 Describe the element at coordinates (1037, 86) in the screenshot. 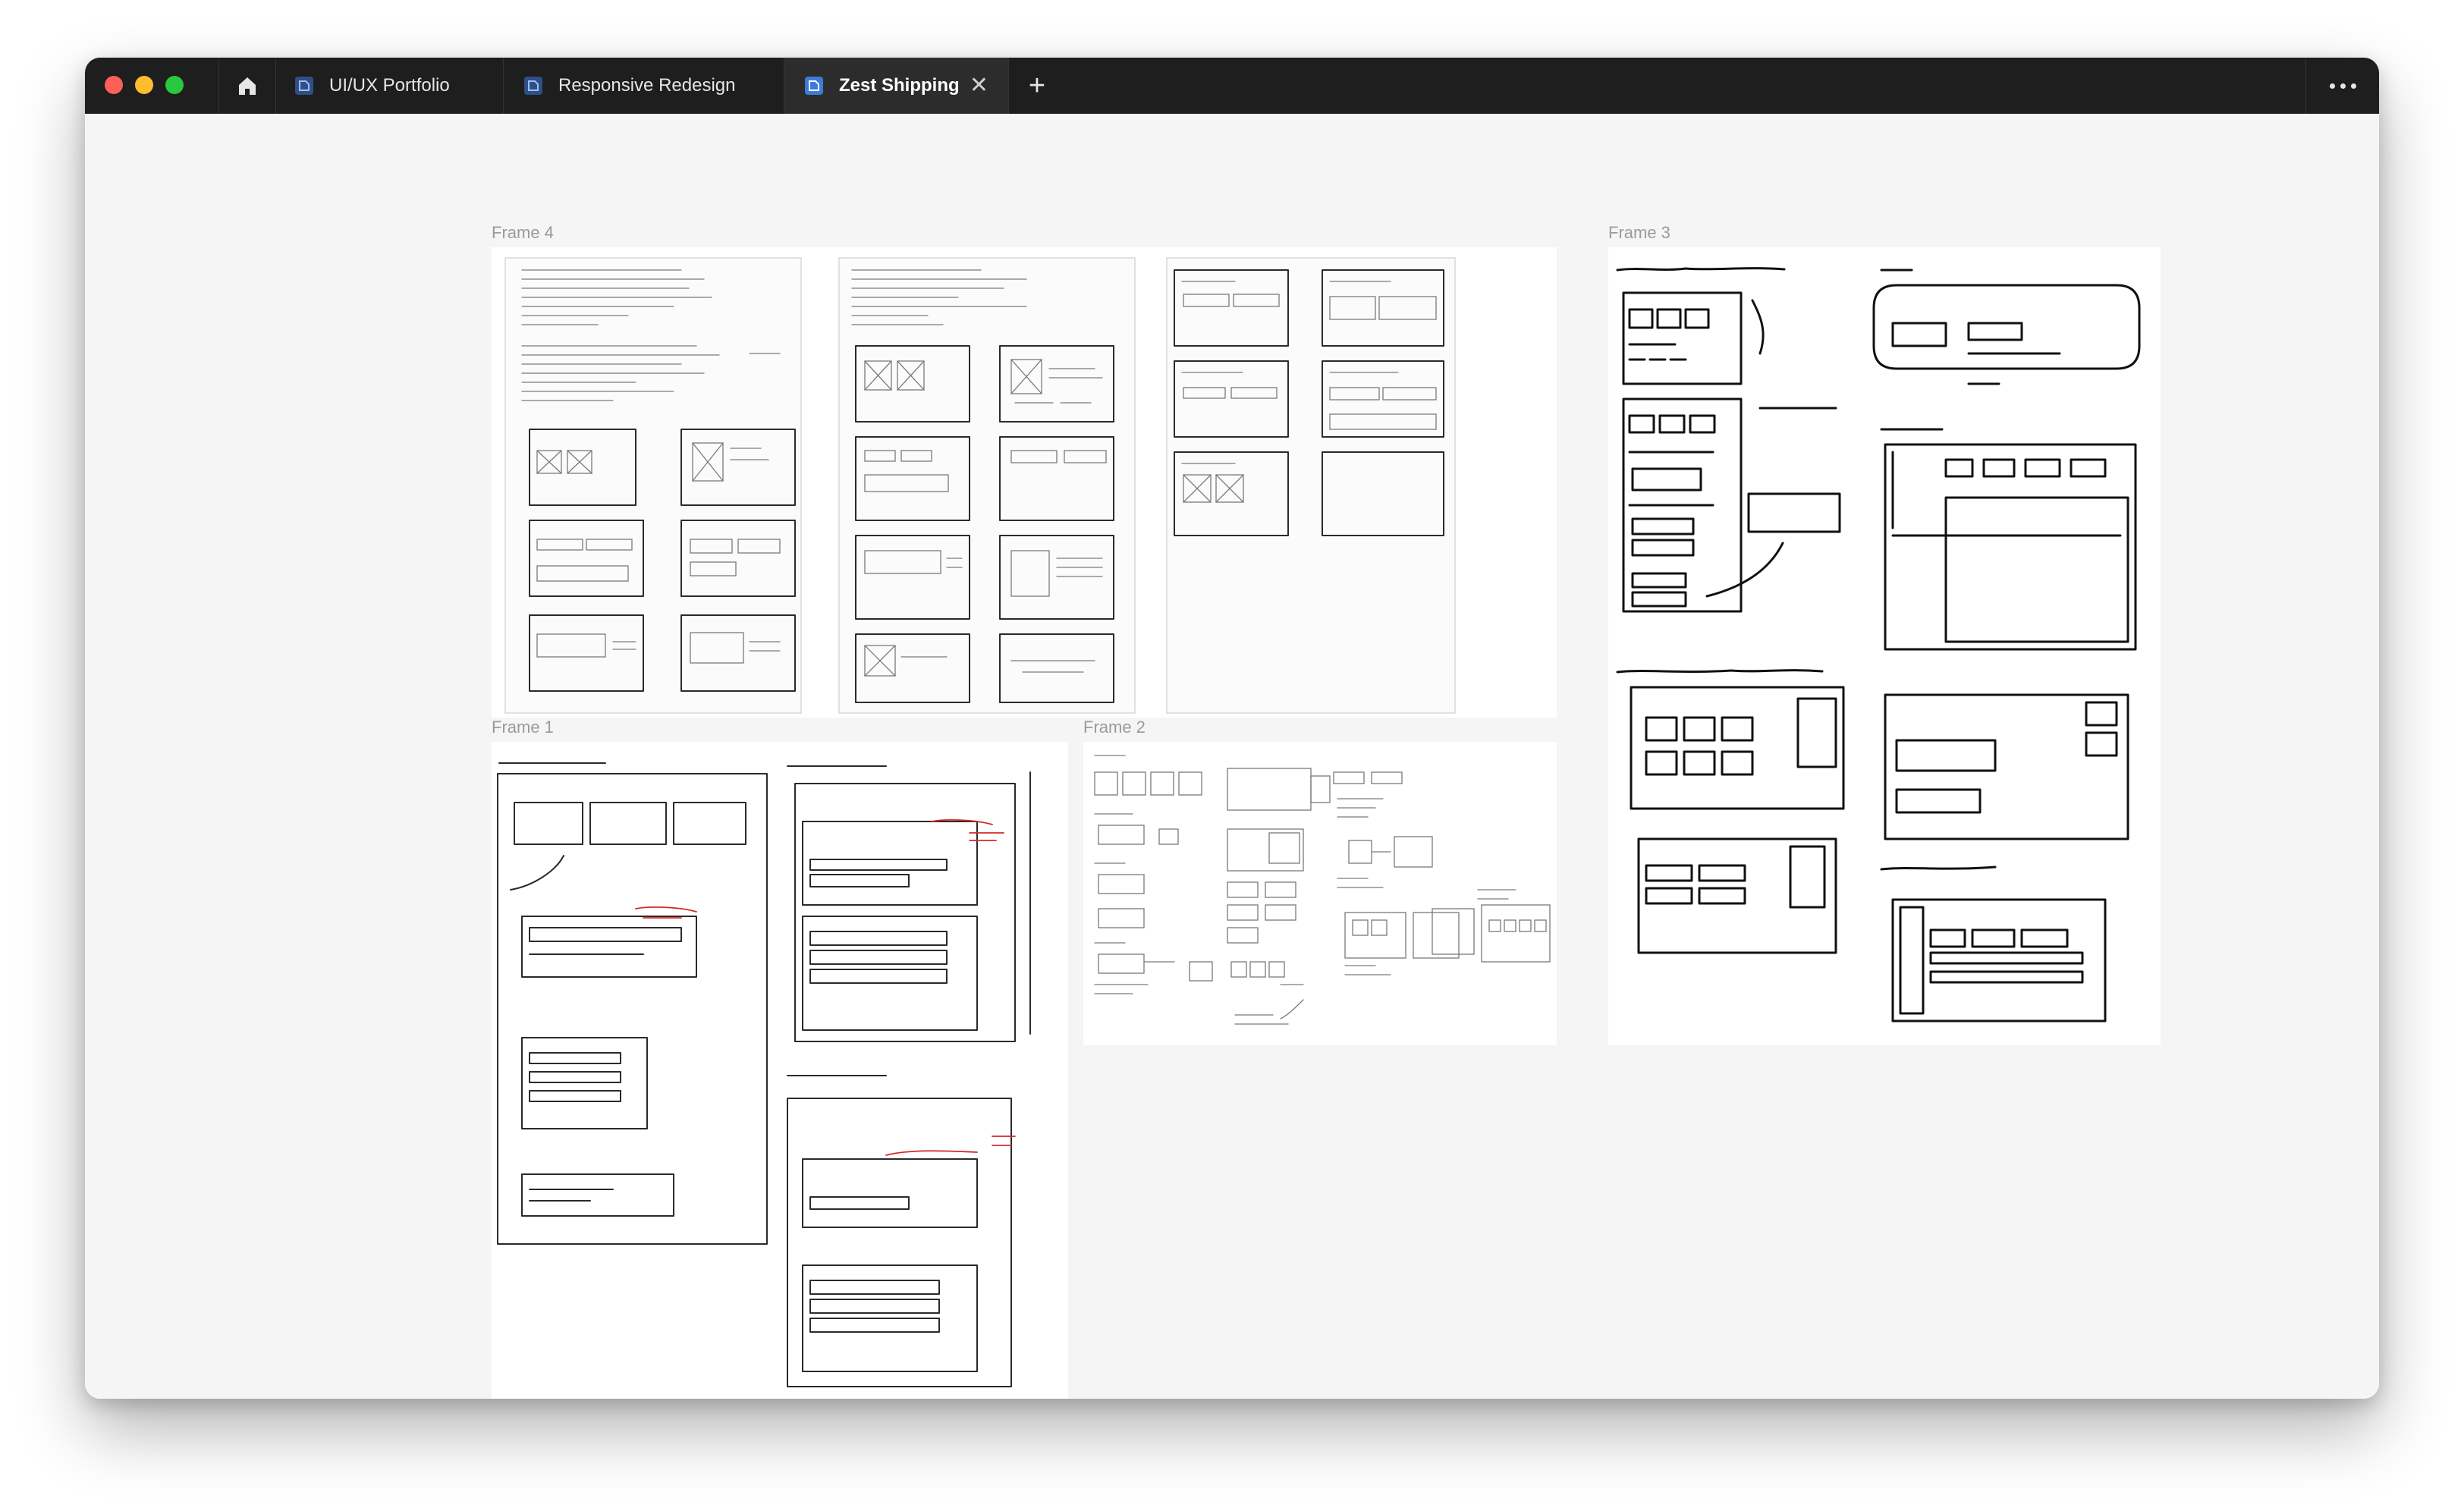

I see `new-tab-button: +` at that location.